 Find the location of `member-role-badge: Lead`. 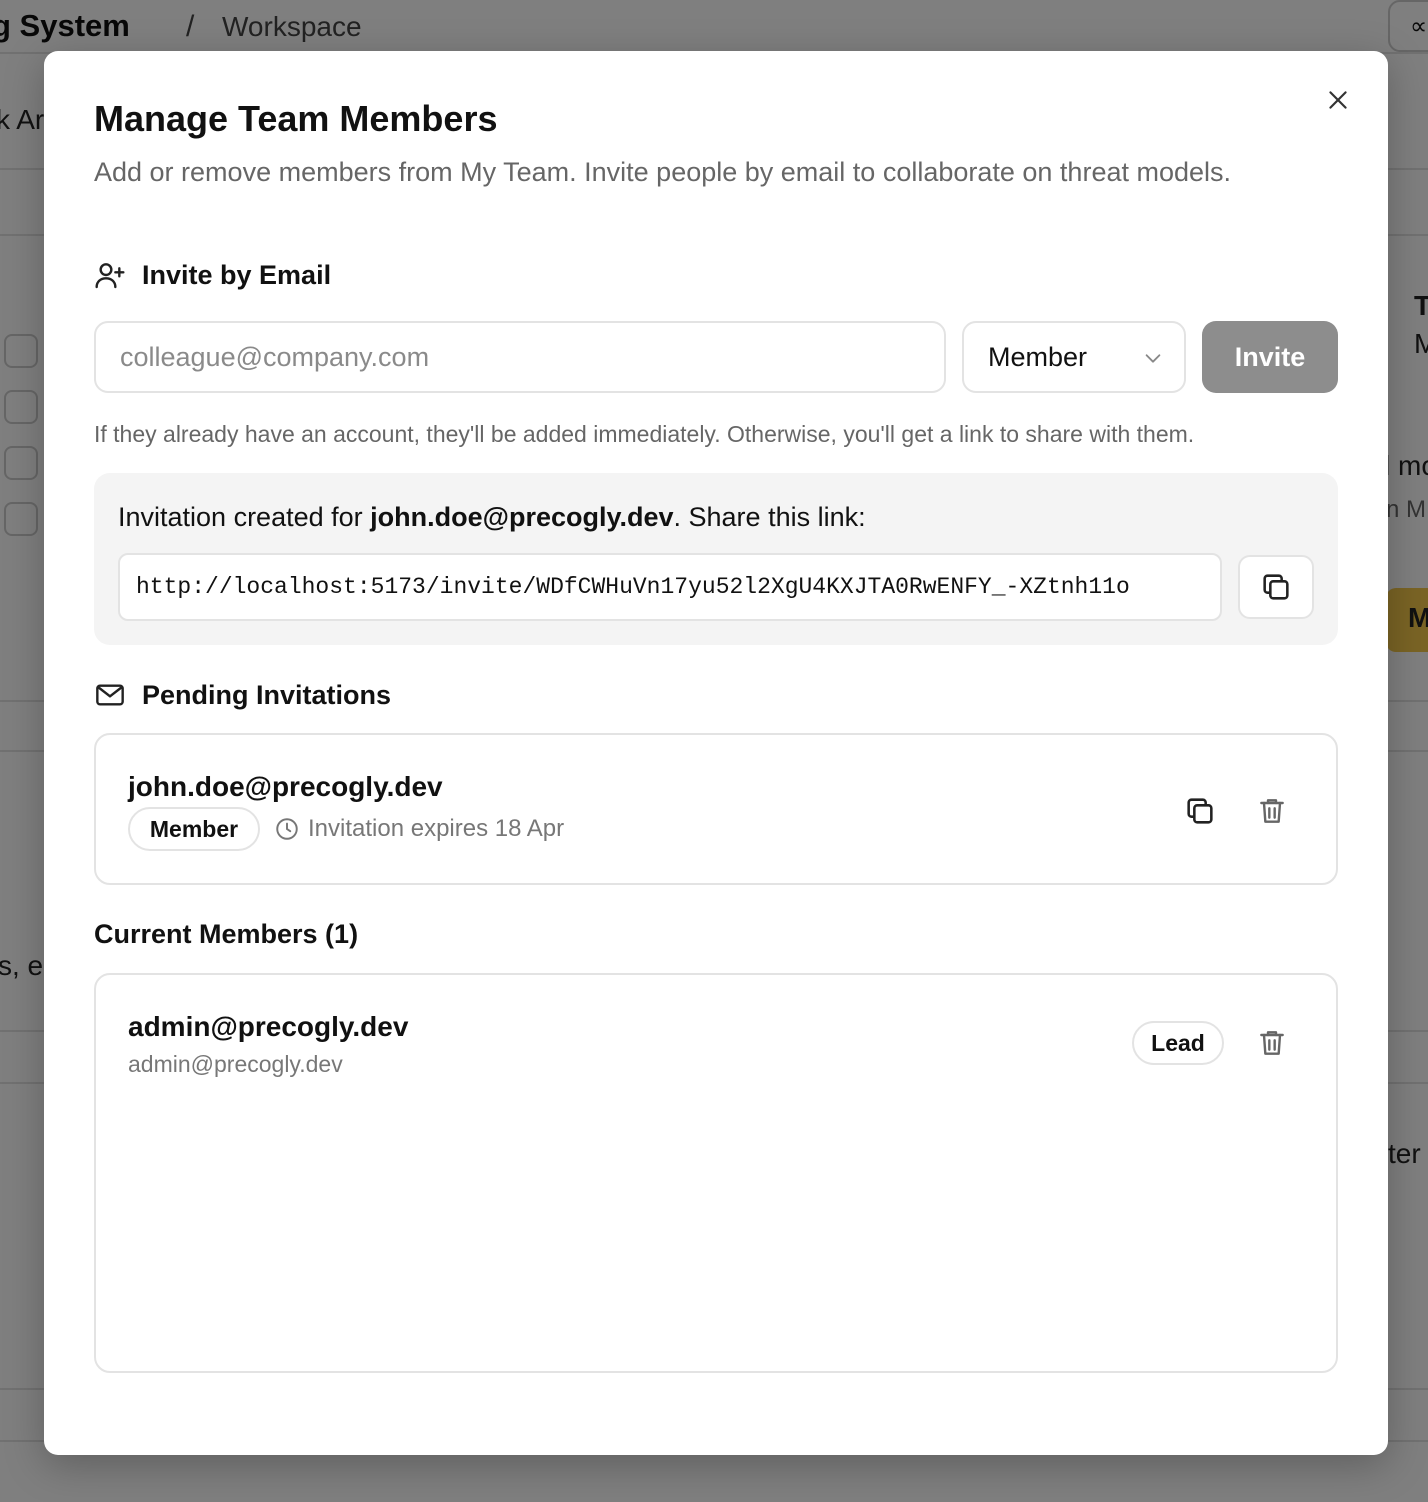

member-role-badge: Lead is located at coordinates (1178, 1043).